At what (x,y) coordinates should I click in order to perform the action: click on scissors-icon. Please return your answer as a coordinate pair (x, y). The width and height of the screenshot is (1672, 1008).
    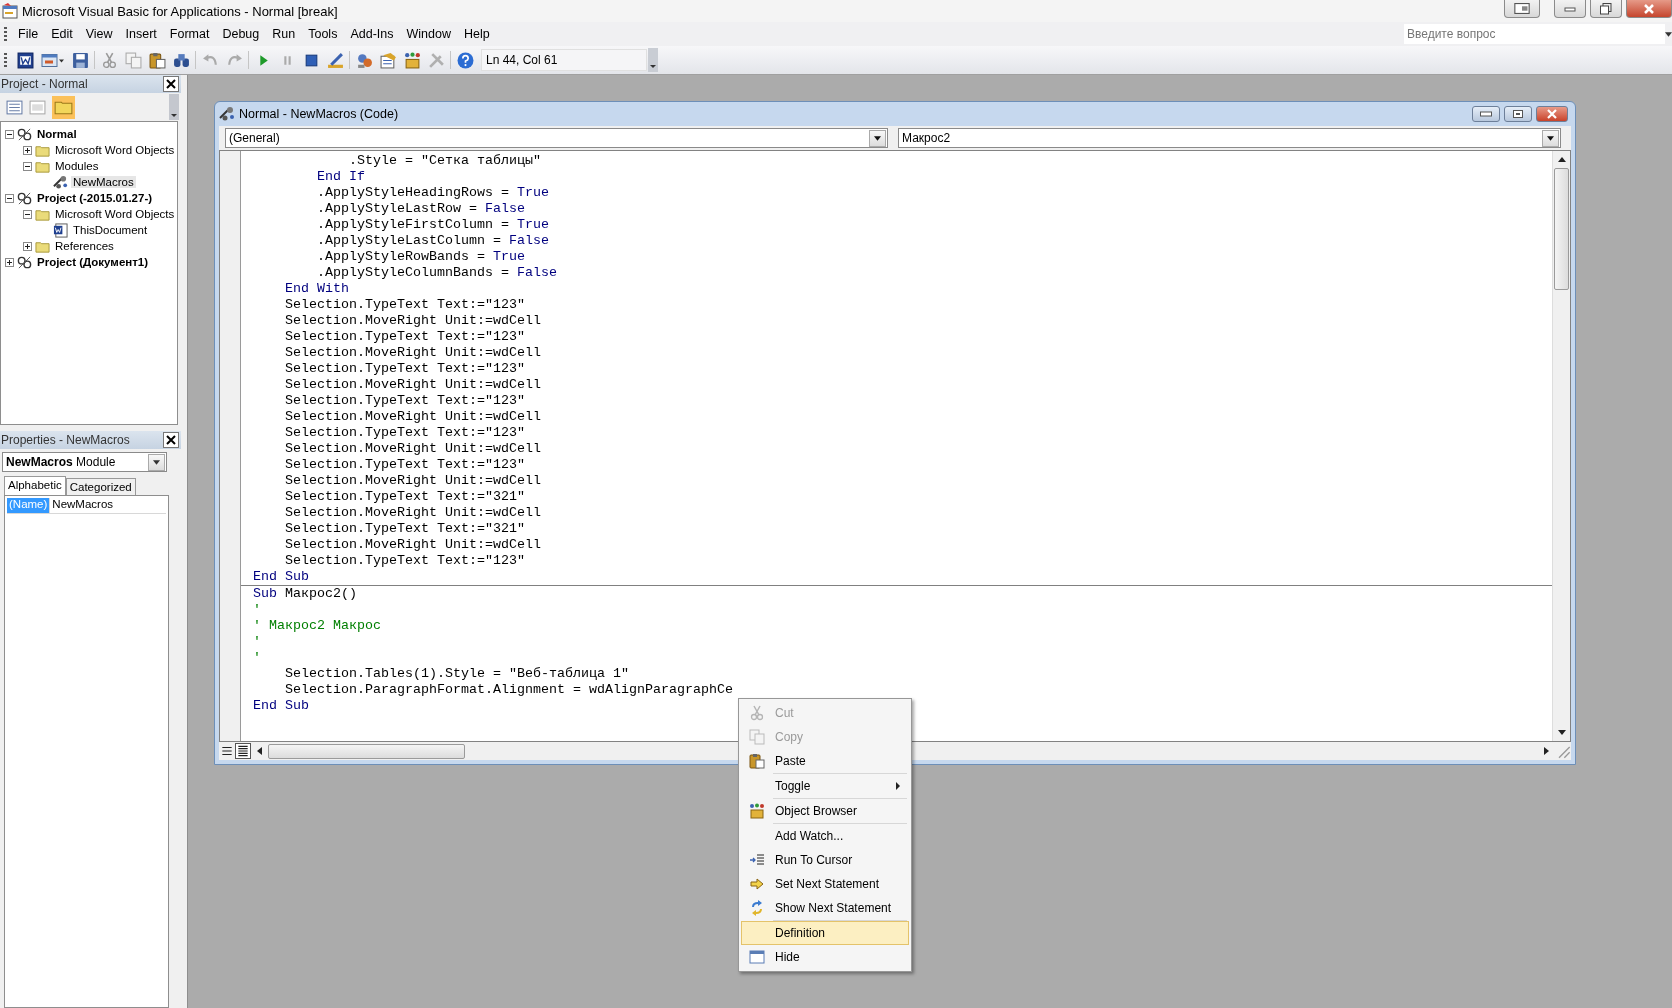
    Looking at the image, I should click on (757, 713).